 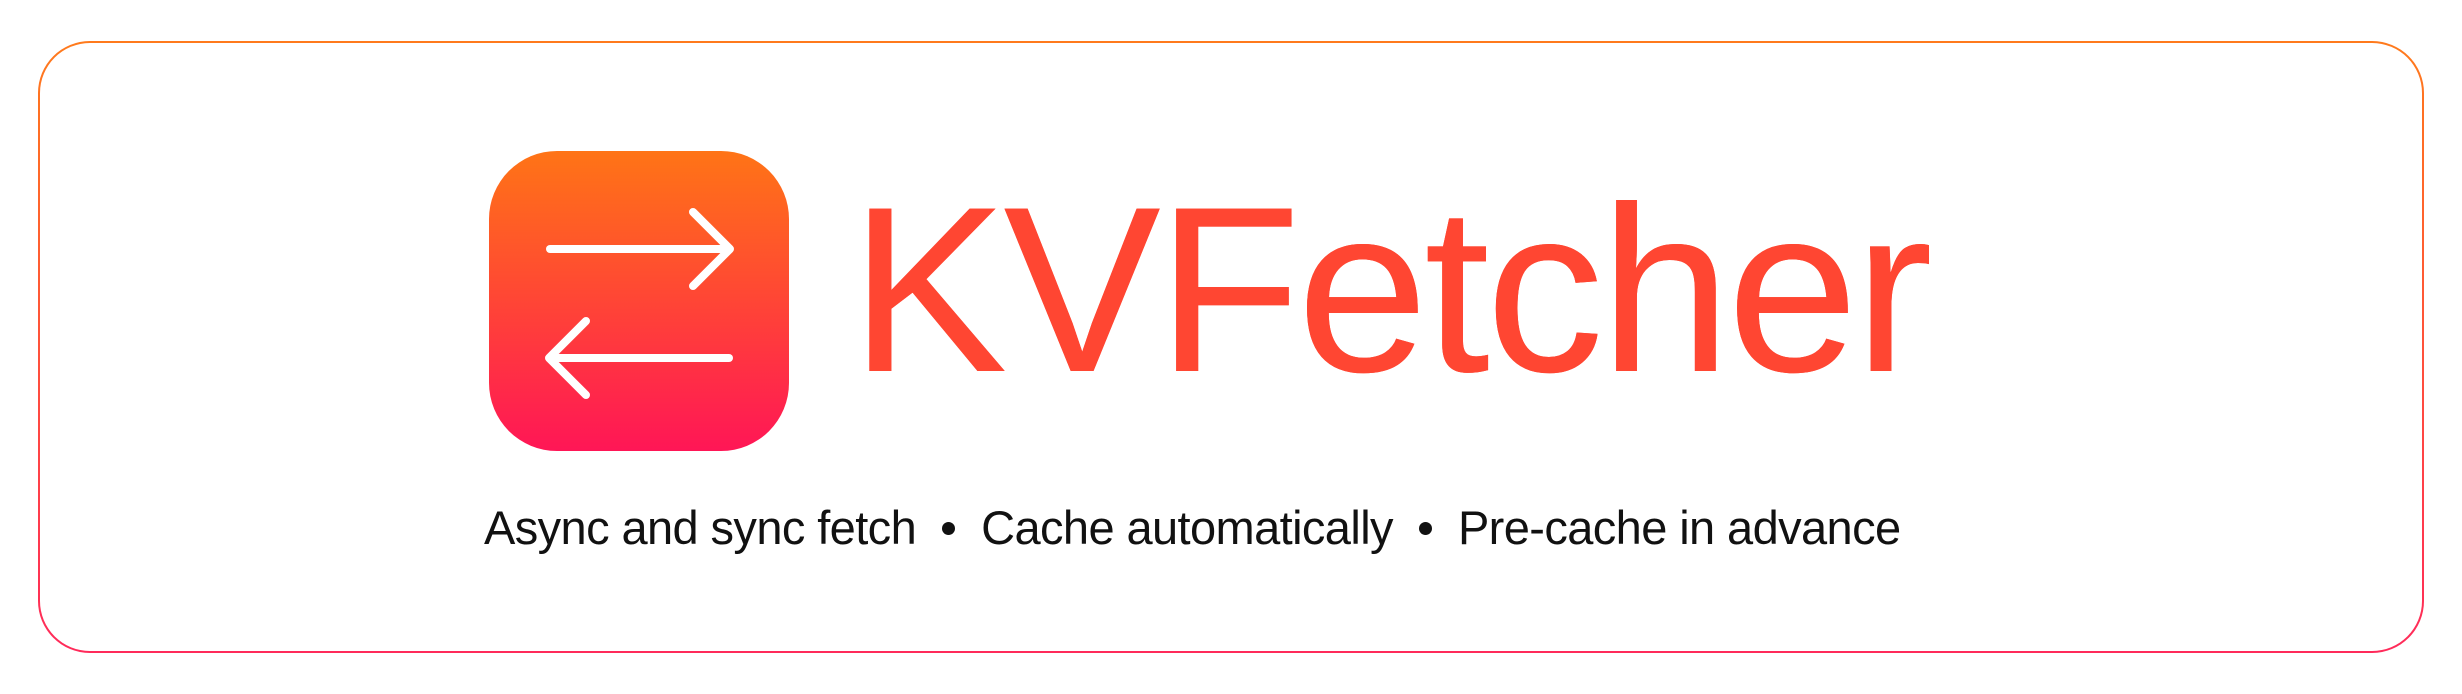 I want to click on feature-async-sync-fetch: Async and sync fetch, so click(x=700, y=527).